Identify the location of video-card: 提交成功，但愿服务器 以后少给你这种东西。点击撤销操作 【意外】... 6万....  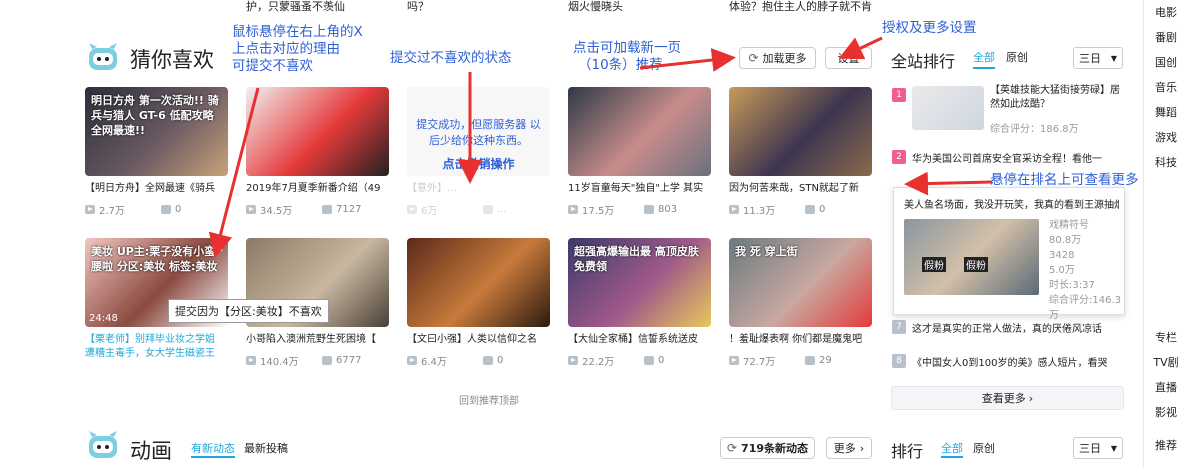
(478, 152).